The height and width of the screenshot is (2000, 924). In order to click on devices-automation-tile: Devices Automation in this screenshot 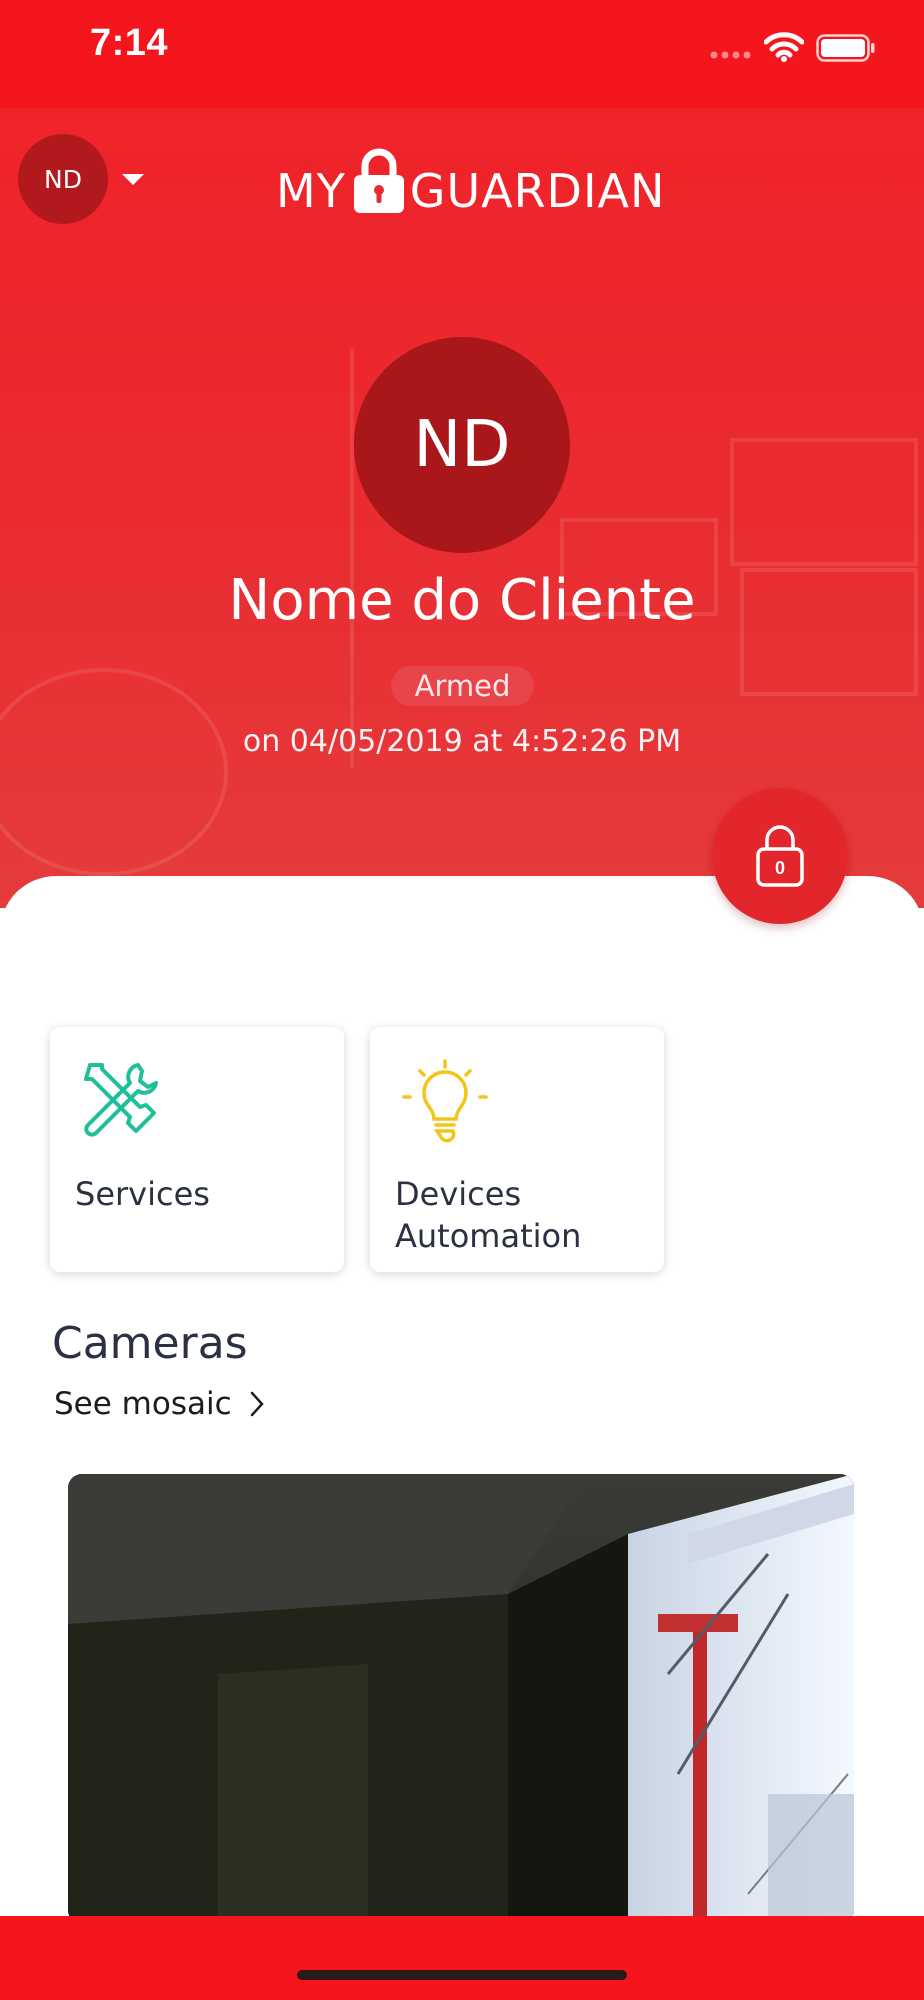, I will do `click(517, 1149)`.